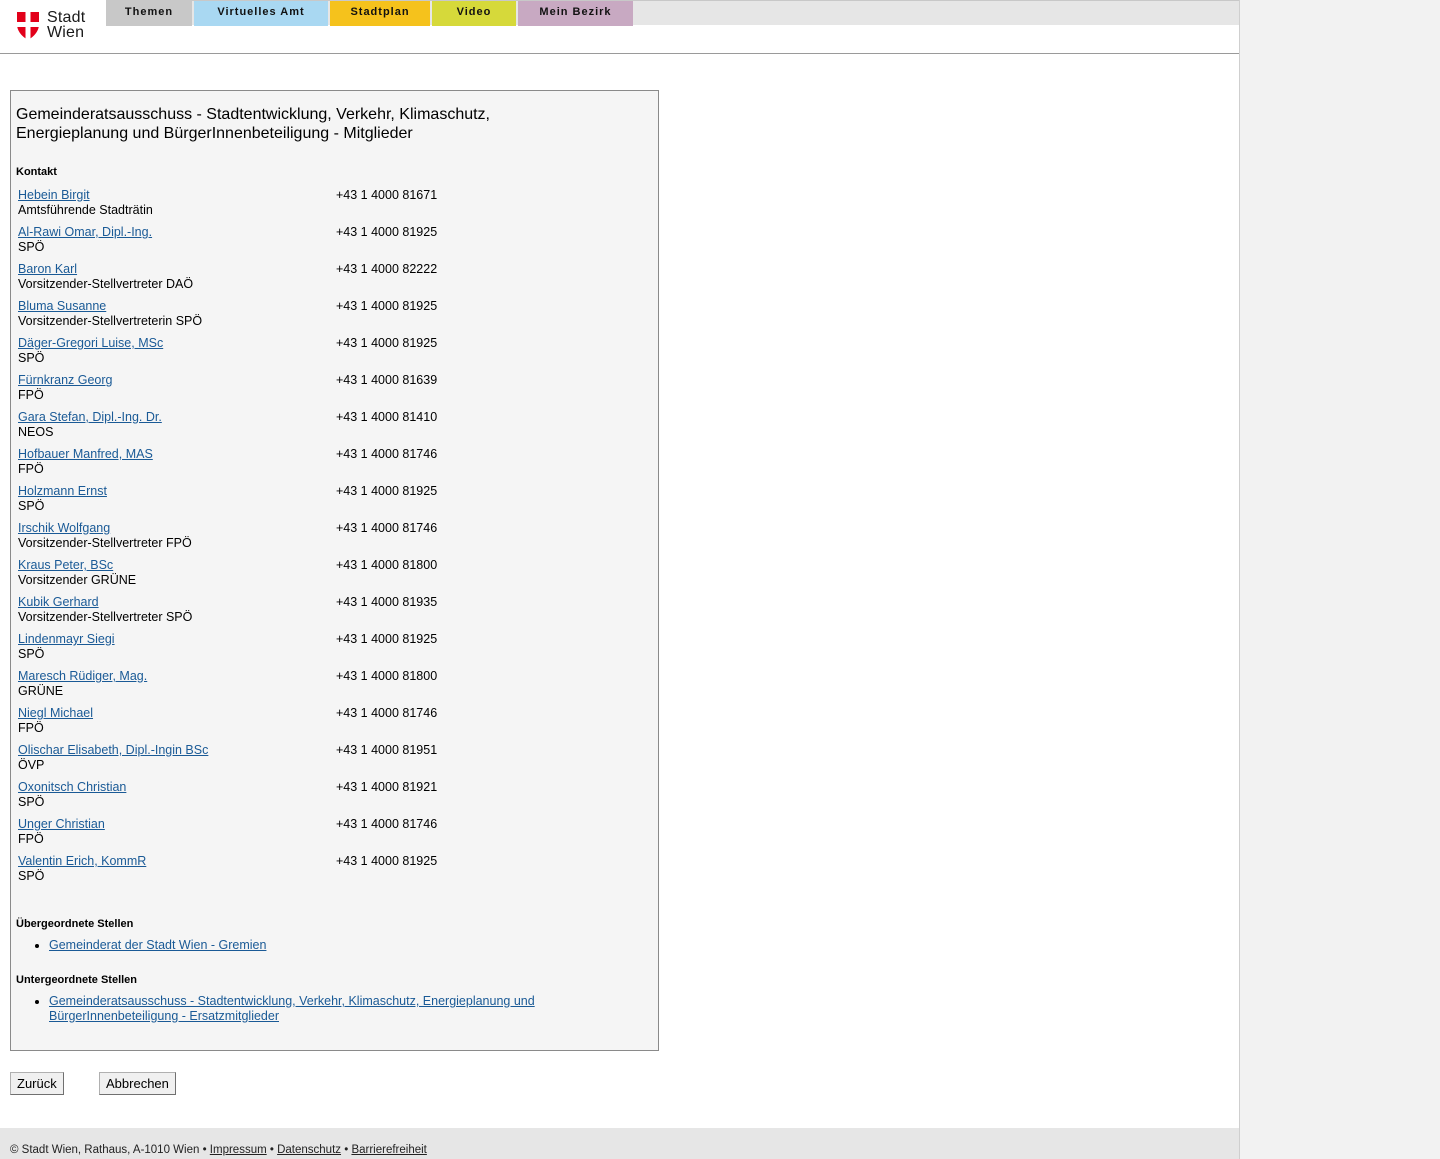  What do you see at coordinates (28, 26) in the screenshot?
I see `wien-shield-icon` at bounding box center [28, 26].